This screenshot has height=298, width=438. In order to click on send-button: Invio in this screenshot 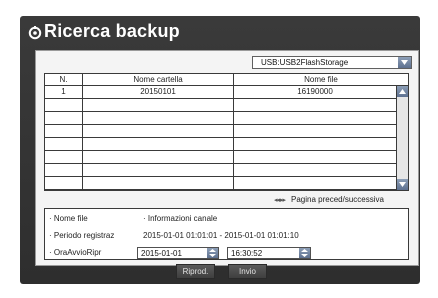, I will do `click(247, 271)`.